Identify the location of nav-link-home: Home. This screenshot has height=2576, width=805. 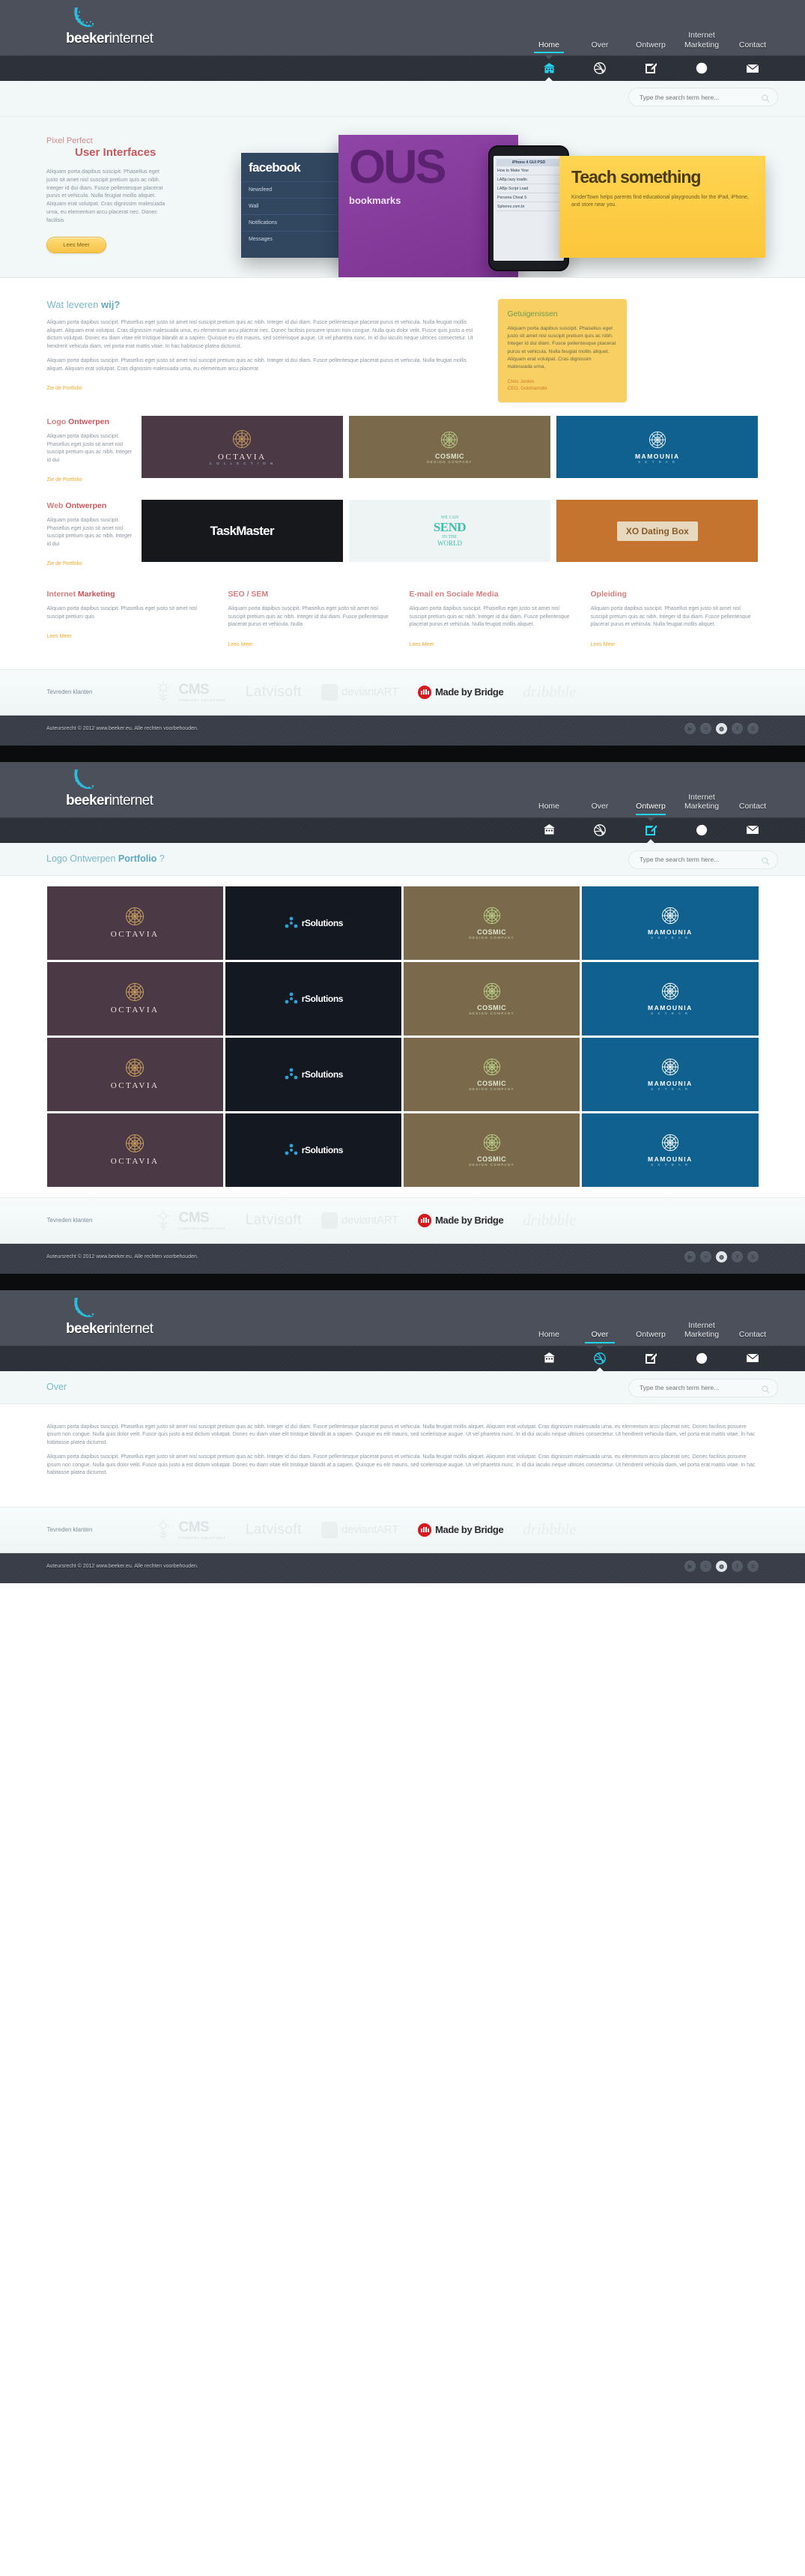
(548, 1338).